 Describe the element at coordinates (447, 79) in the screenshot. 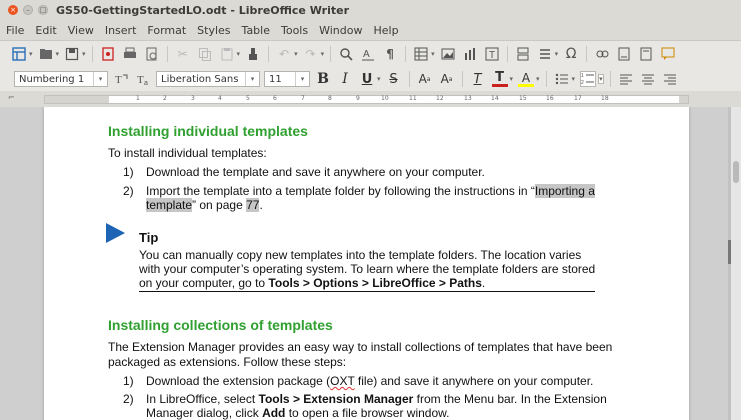

I see `subscript-button: Aa` at that location.